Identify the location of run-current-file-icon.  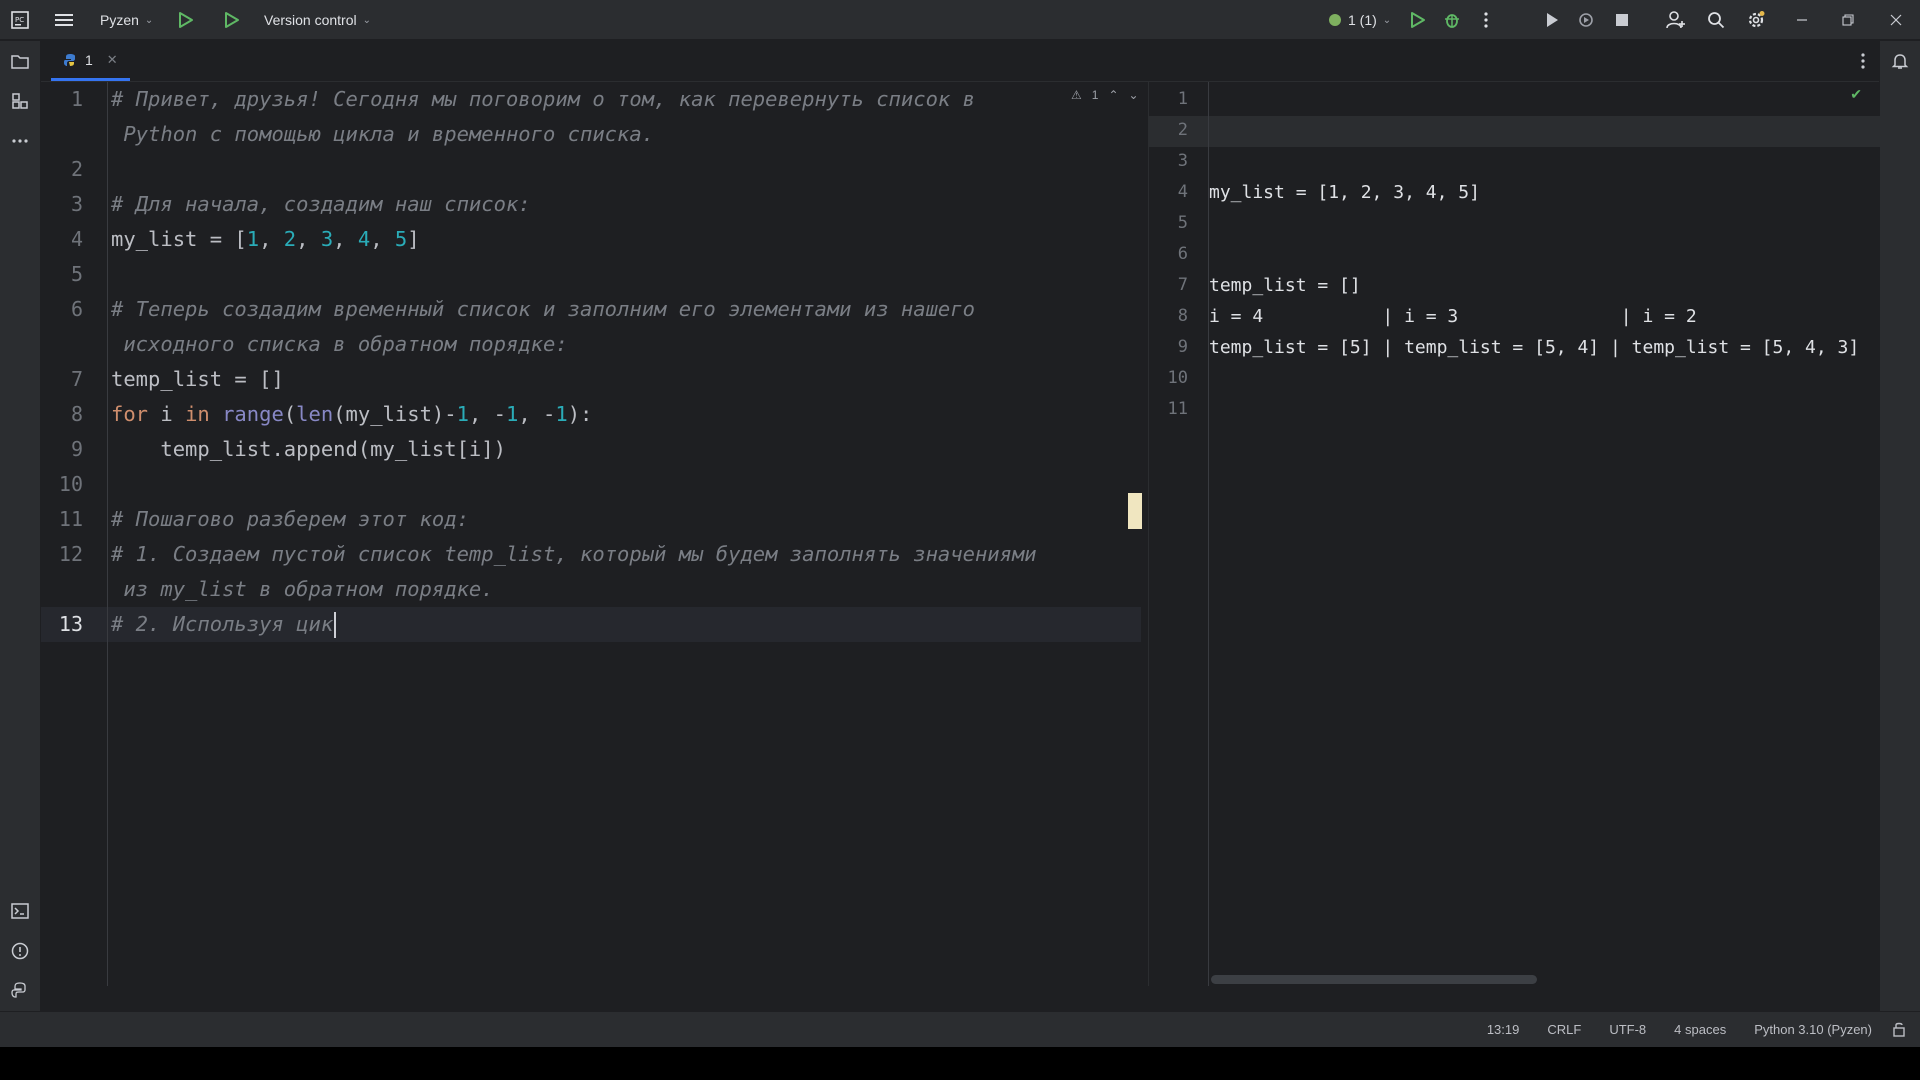
(232, 20).